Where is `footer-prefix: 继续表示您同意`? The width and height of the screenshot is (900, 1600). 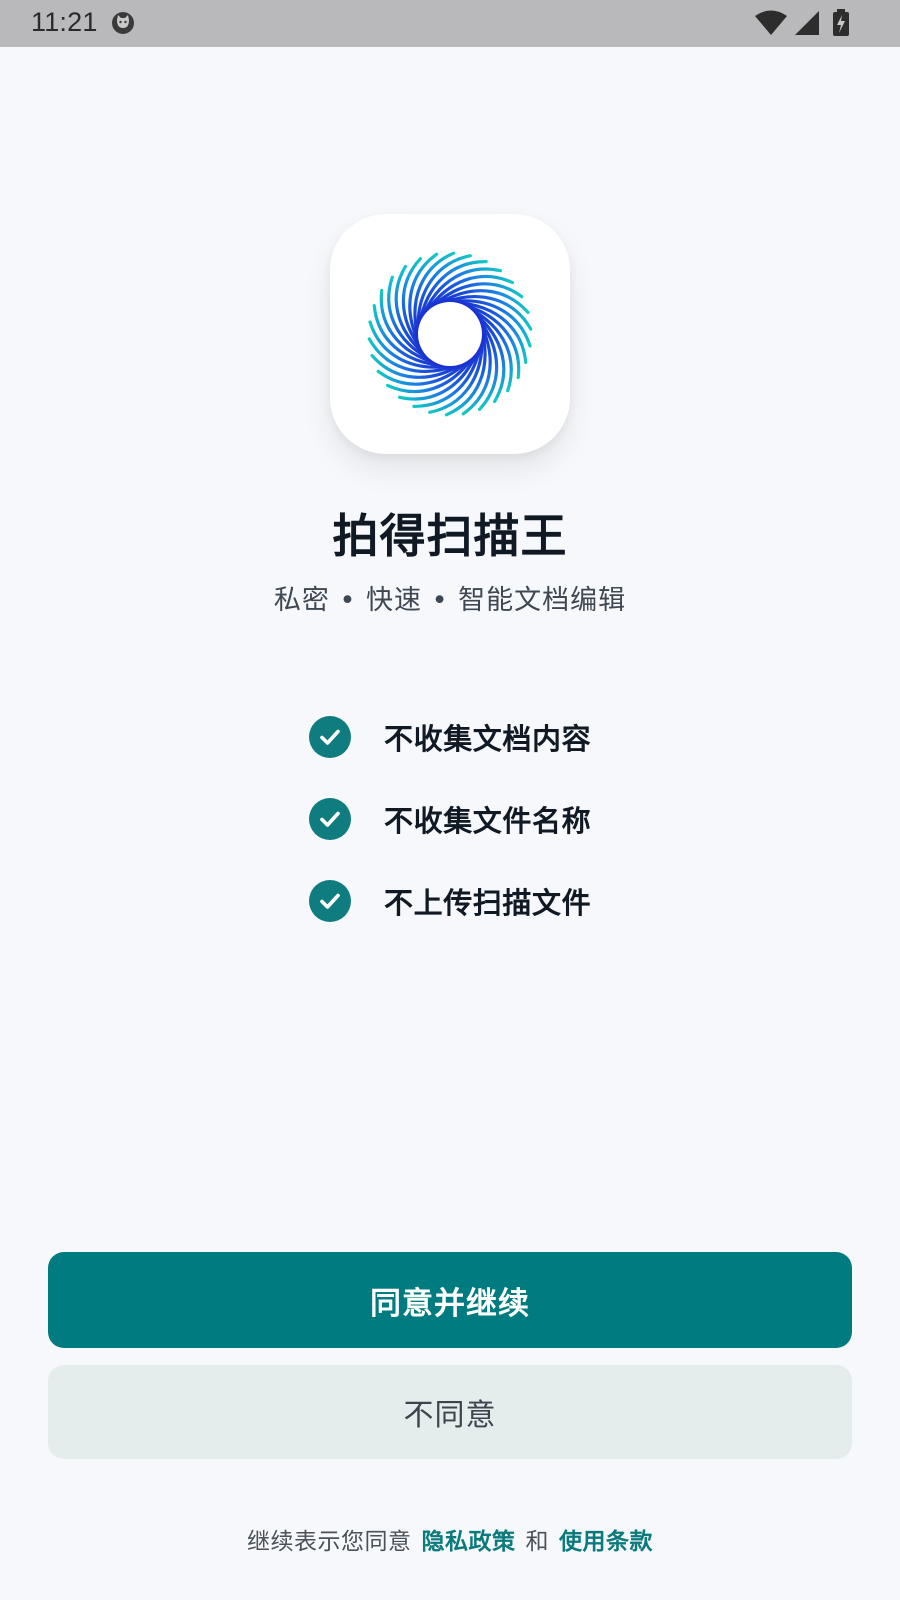 footer-prefix: 继续表示您同意 is located at coordinates (329, 1542).